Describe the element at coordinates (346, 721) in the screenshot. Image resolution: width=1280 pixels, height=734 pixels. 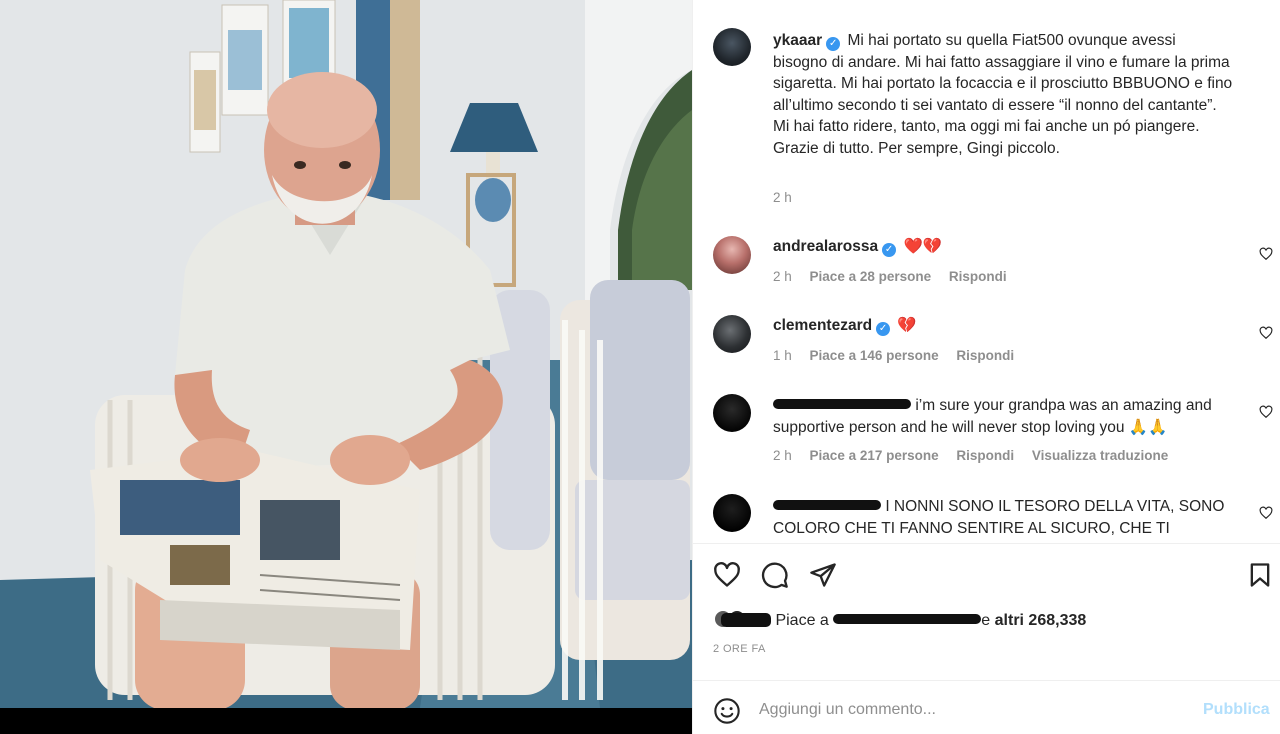
I see `photo-letterbox` at that location.